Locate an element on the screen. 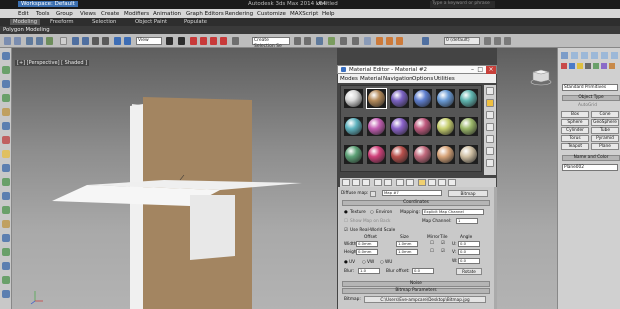 Image resolution: width=620 pixels, height=309 pixels. helpers-icon is located at coordinates (596, 66).